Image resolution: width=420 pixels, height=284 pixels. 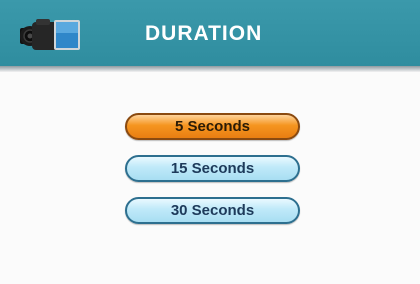 I want to click on option-label: 30 Seconds, so click(x=212, y=210).